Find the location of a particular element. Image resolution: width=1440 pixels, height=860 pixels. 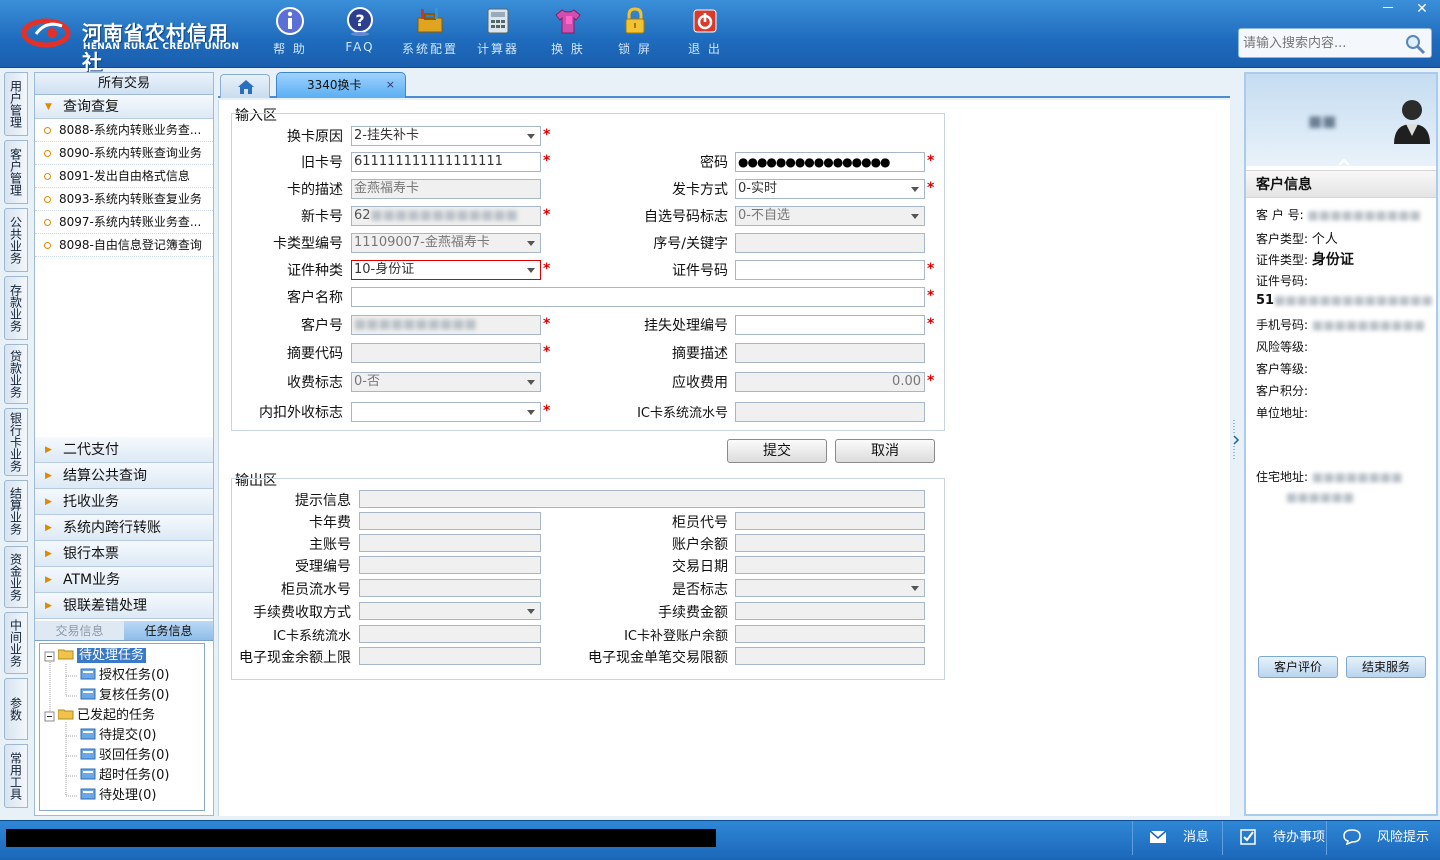

points-row: 客户积分: is located at coordinates (1282, 390).